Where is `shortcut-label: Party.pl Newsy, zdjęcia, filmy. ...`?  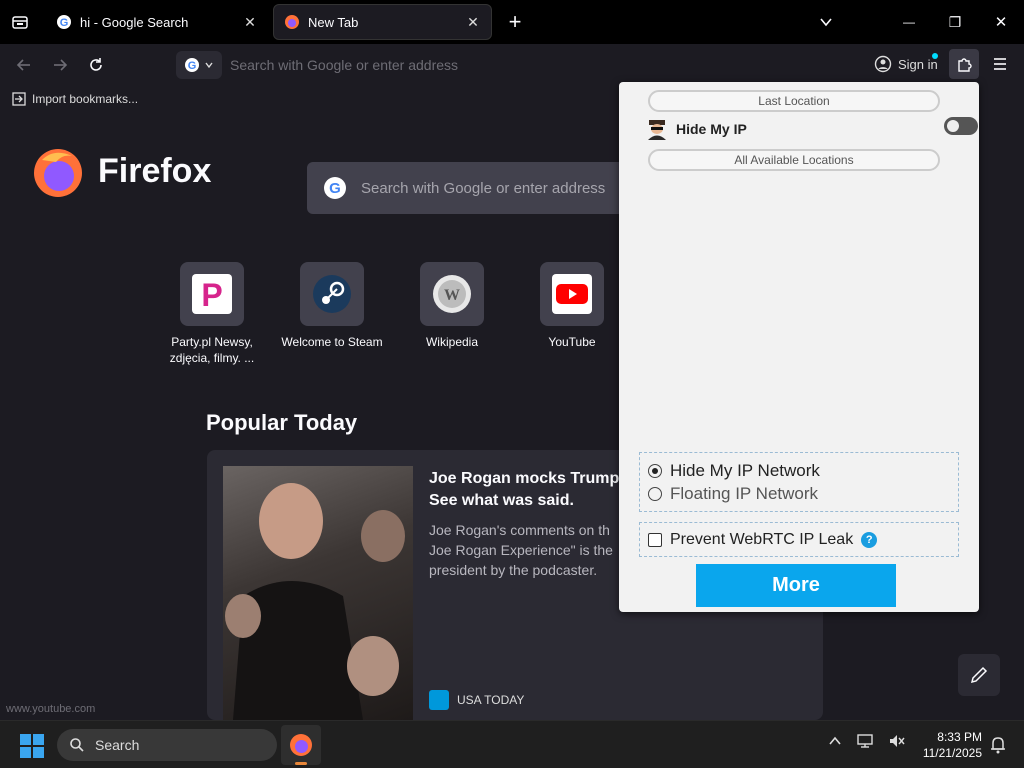 shortcut-label: Party.pl Newsy, zdjęcia, filmy. ... is located at coordinates (212, 350).